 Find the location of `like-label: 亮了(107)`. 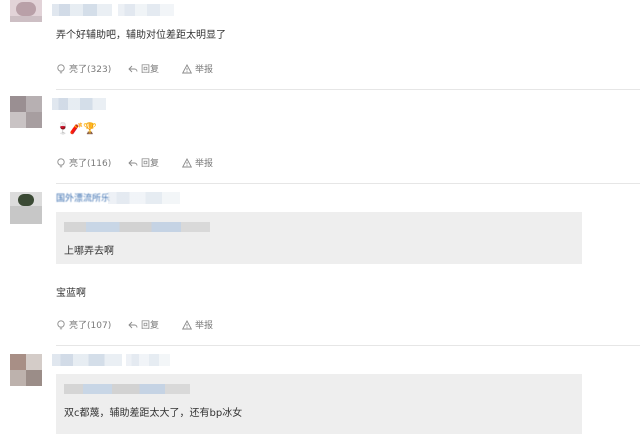

like-label: 亮了(107) is located at coordinates (90, 326).